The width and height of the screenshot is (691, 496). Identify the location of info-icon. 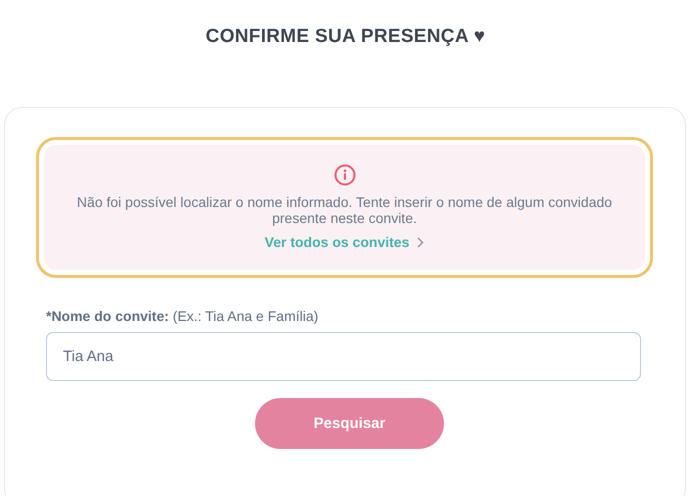
(345, 175).